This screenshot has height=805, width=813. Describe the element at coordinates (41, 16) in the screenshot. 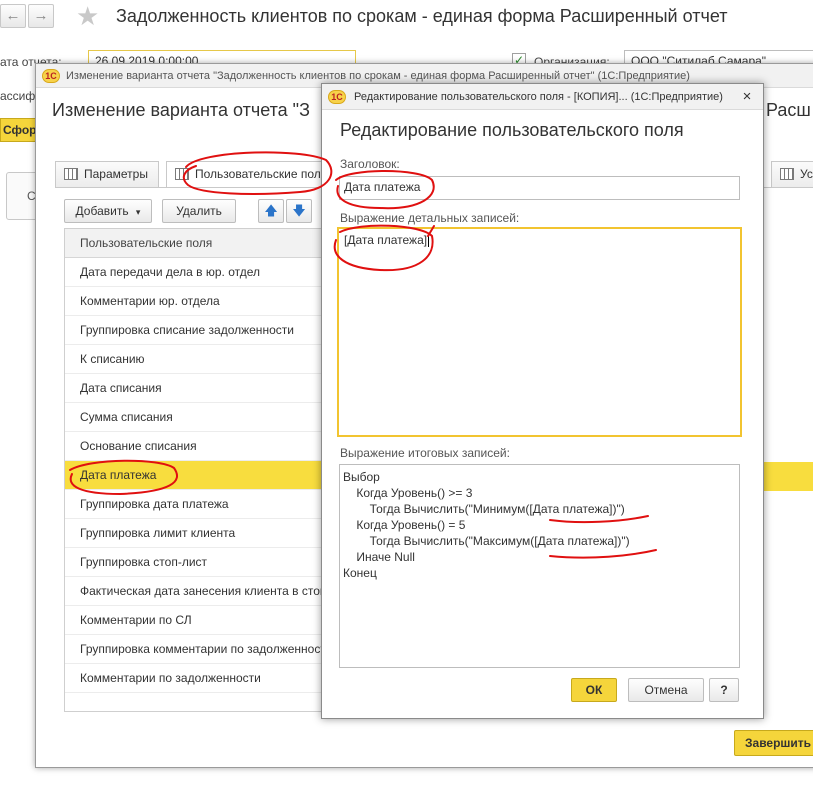

I see `forward-button: →` at that location.